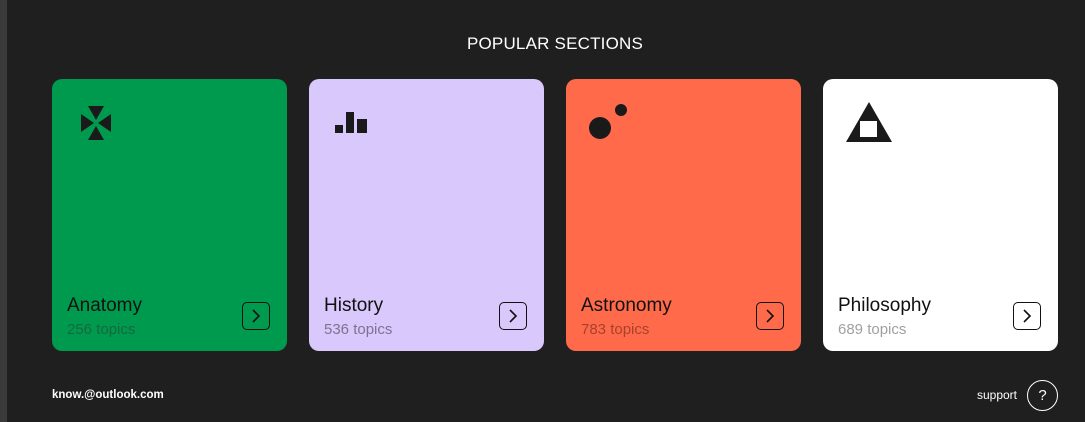  What do you see at coordinates (104, 305) in the screenshot?
I see `card-title: Anatomy` at bounding box center [104, 305].